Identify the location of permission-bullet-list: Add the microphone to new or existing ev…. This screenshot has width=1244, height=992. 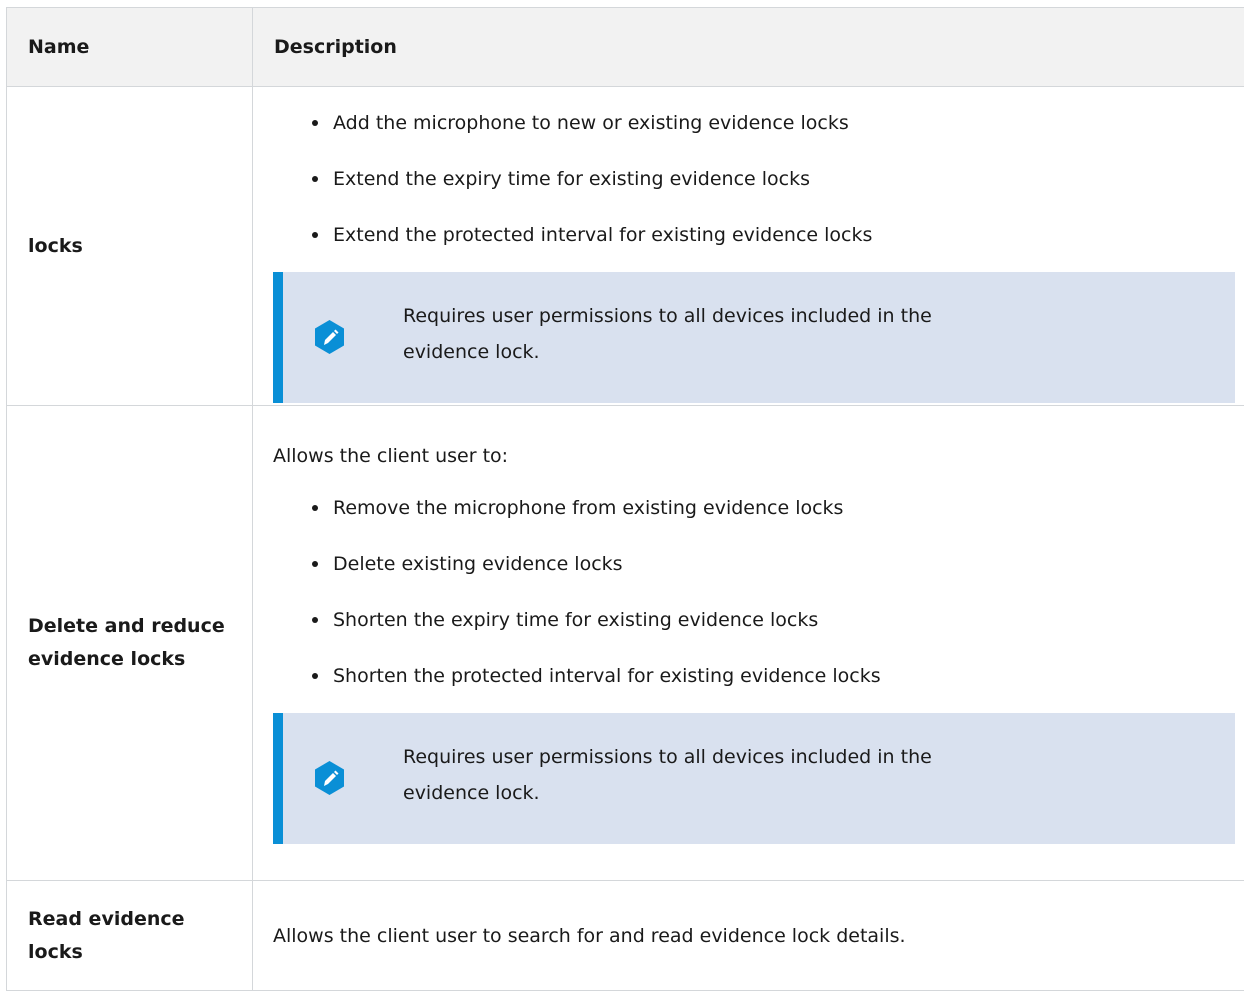
(758, 179).